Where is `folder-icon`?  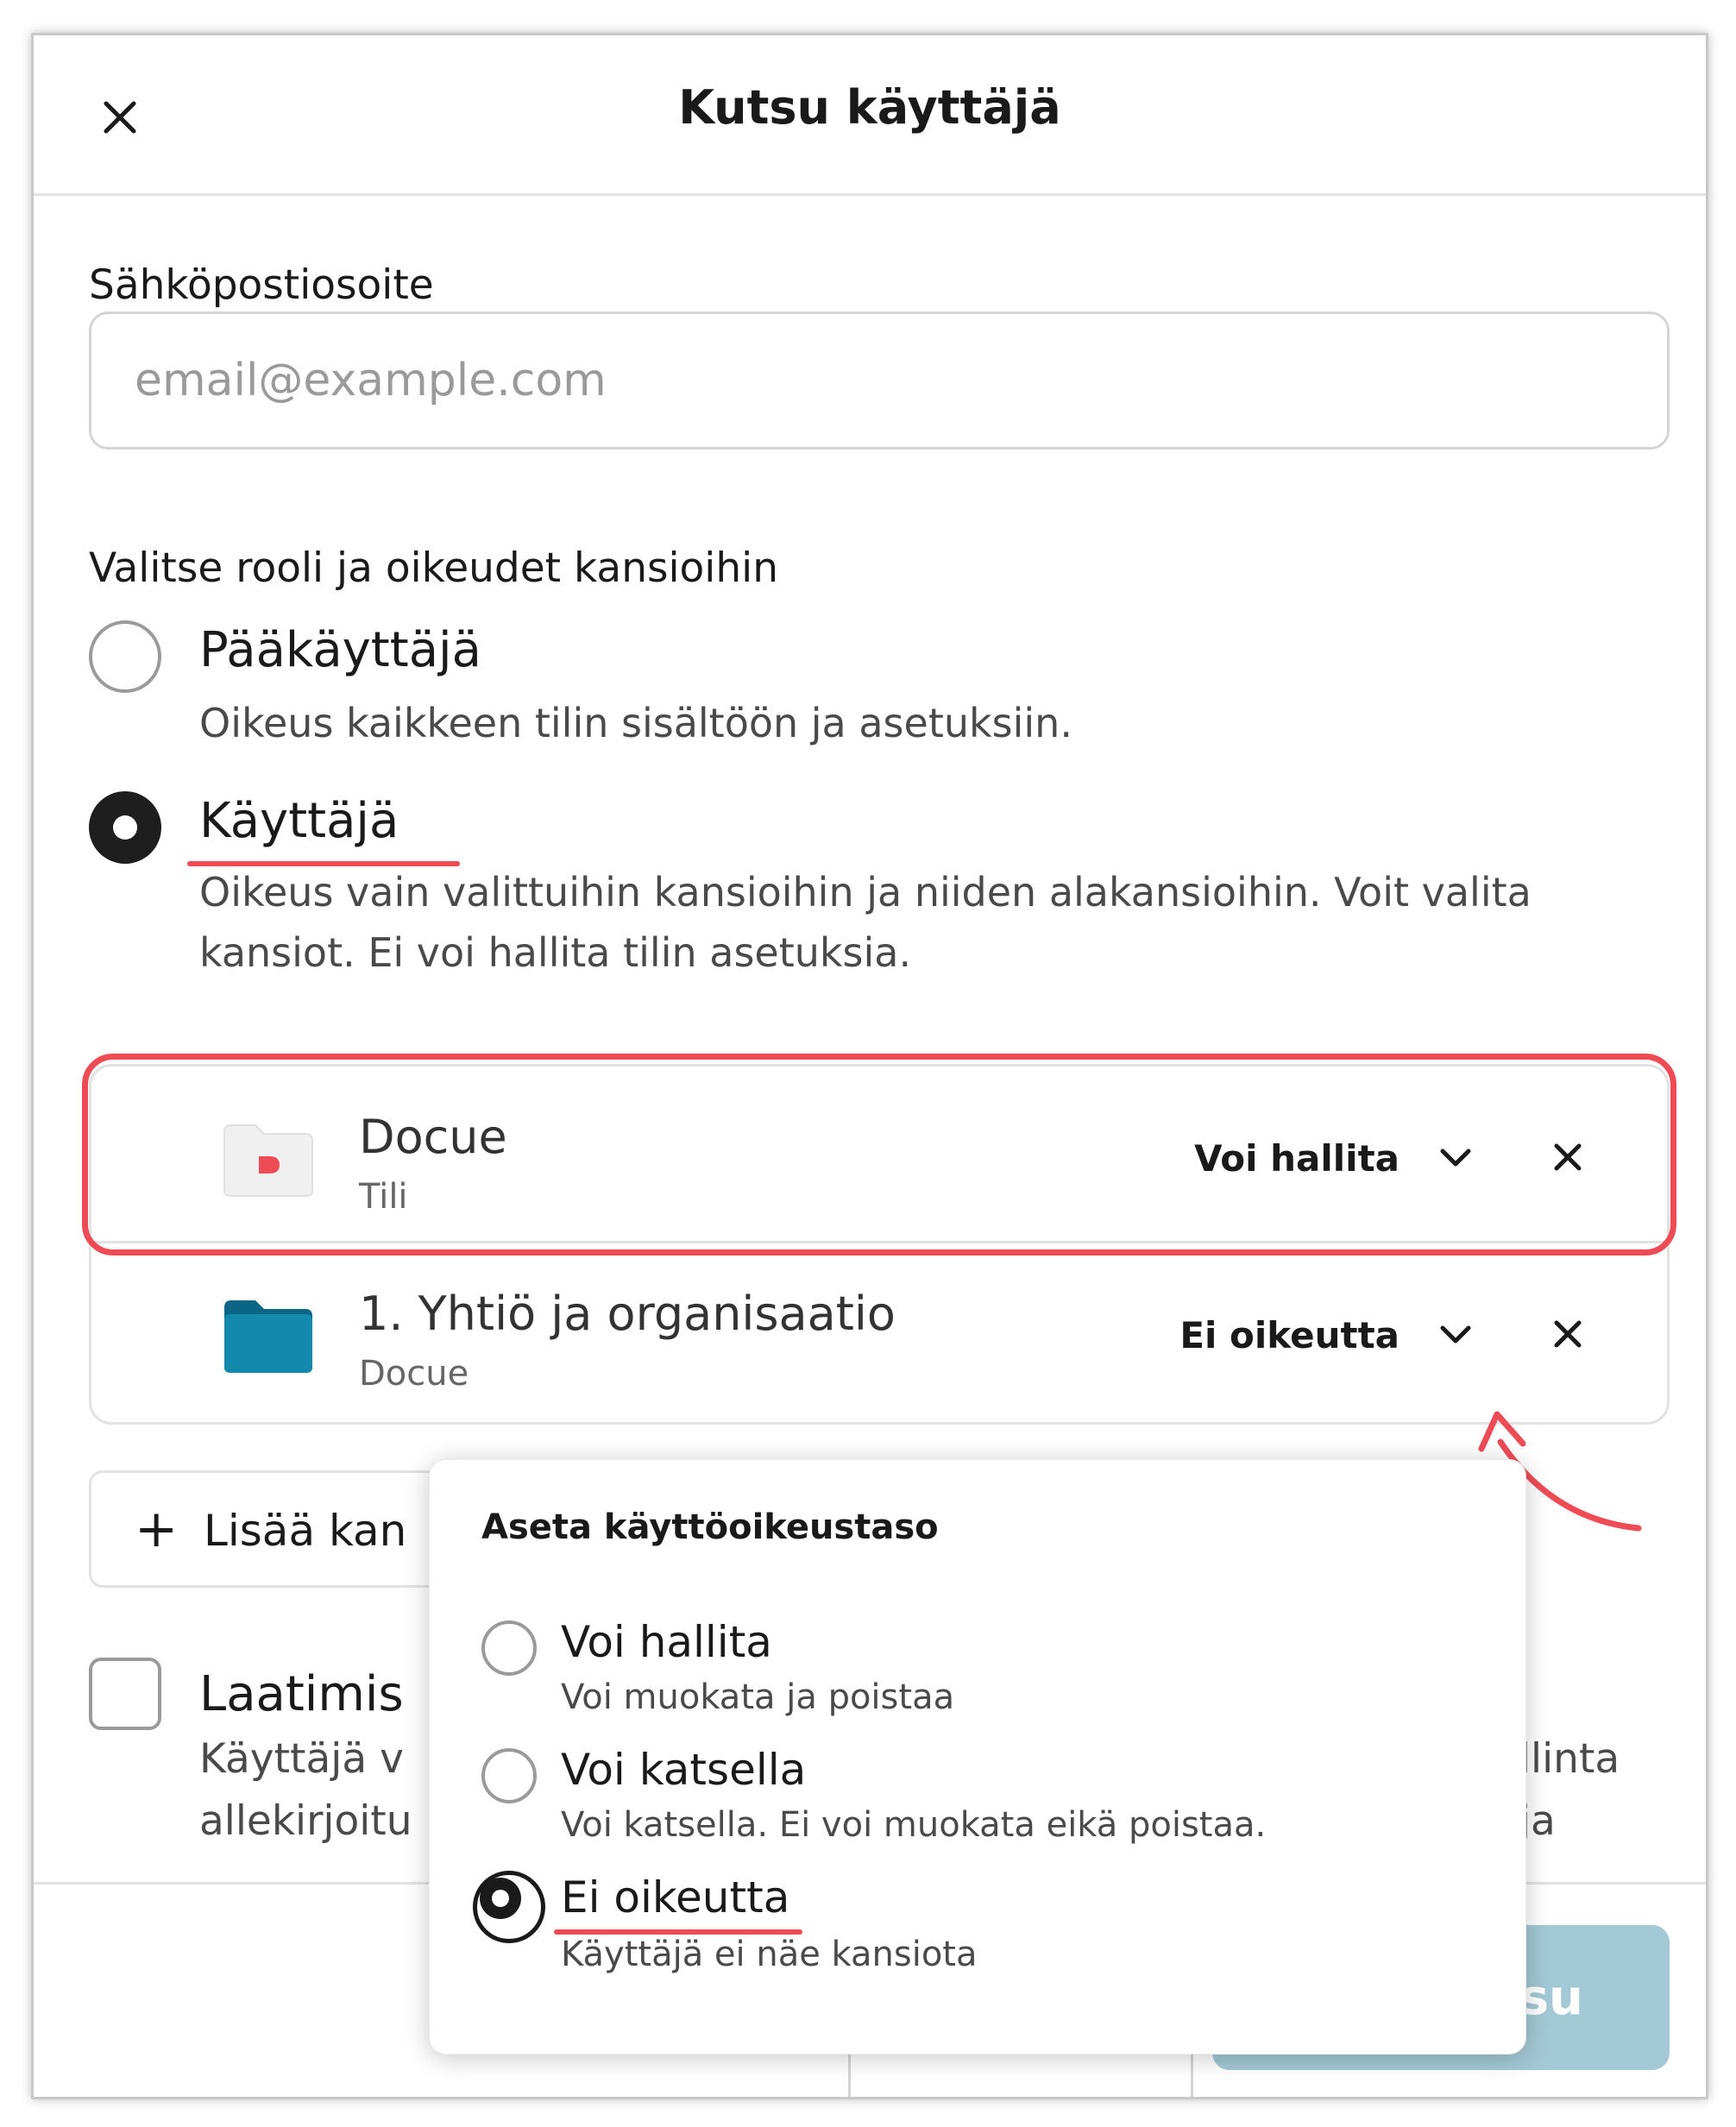 folder-icon is located at coordinates (268, 1336).